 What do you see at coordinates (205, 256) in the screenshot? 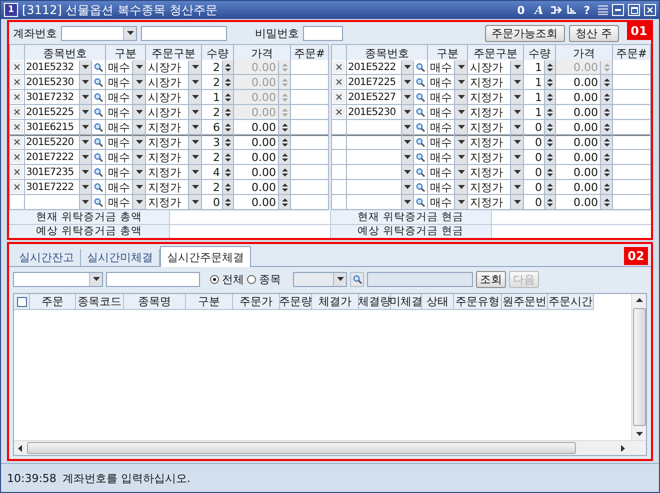
I see `tab: 실시간주문체결` at bounding box center [205, 256].